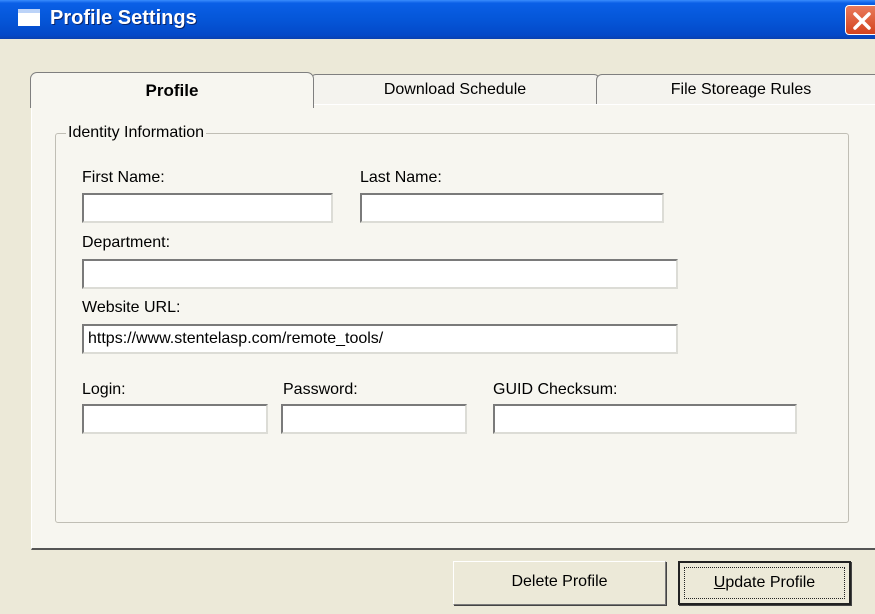 The width and height of the screenshot is (875, 614). Describe the element at coordinates (123, 177) in the screenshot. I see `first-name-label: First Name:` at that location.